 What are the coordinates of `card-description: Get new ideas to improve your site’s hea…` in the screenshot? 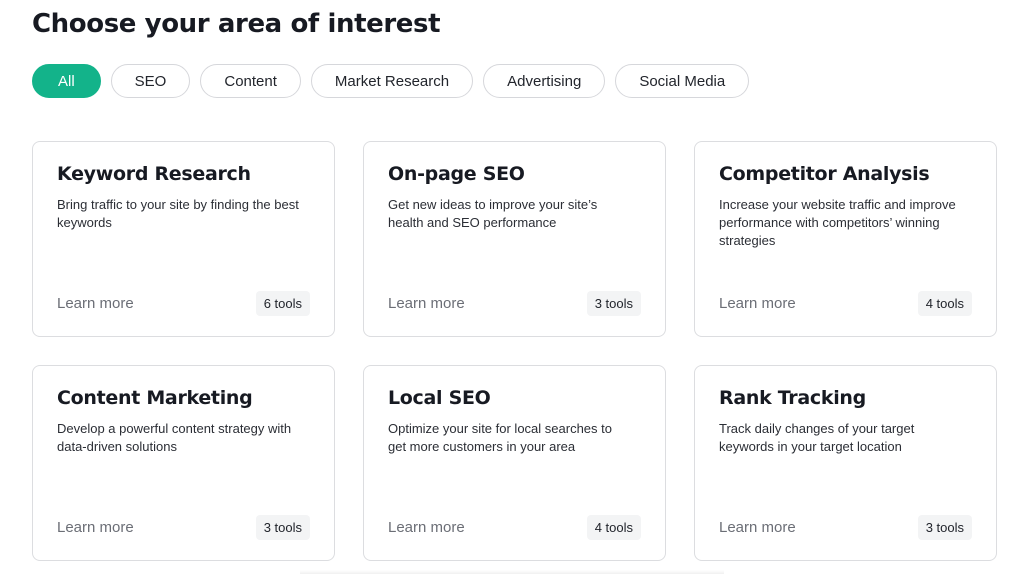 It's located at (493, 213).